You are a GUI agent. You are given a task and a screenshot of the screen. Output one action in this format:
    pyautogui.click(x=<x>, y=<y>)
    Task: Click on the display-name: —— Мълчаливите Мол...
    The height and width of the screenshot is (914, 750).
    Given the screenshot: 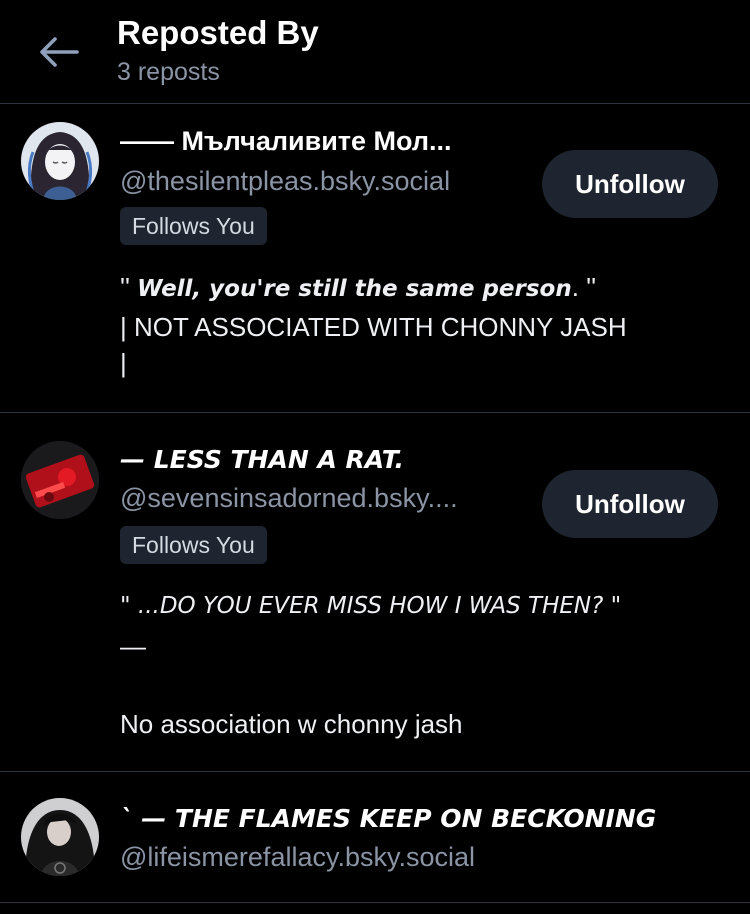 What is the action you would take?
    pyautogui.click(x=286, y=141)
    